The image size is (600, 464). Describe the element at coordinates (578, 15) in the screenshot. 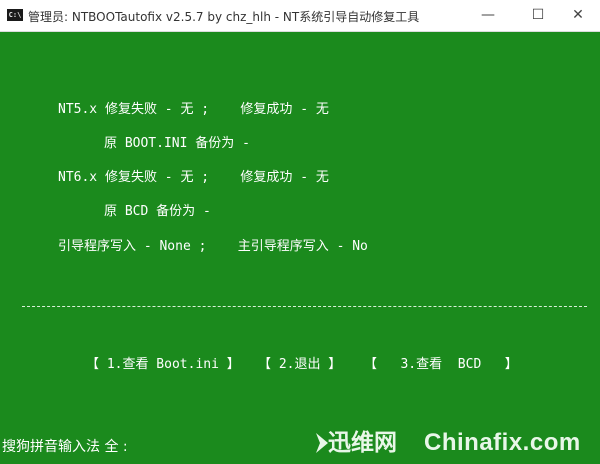

I see `close-button: ✕` at that location.